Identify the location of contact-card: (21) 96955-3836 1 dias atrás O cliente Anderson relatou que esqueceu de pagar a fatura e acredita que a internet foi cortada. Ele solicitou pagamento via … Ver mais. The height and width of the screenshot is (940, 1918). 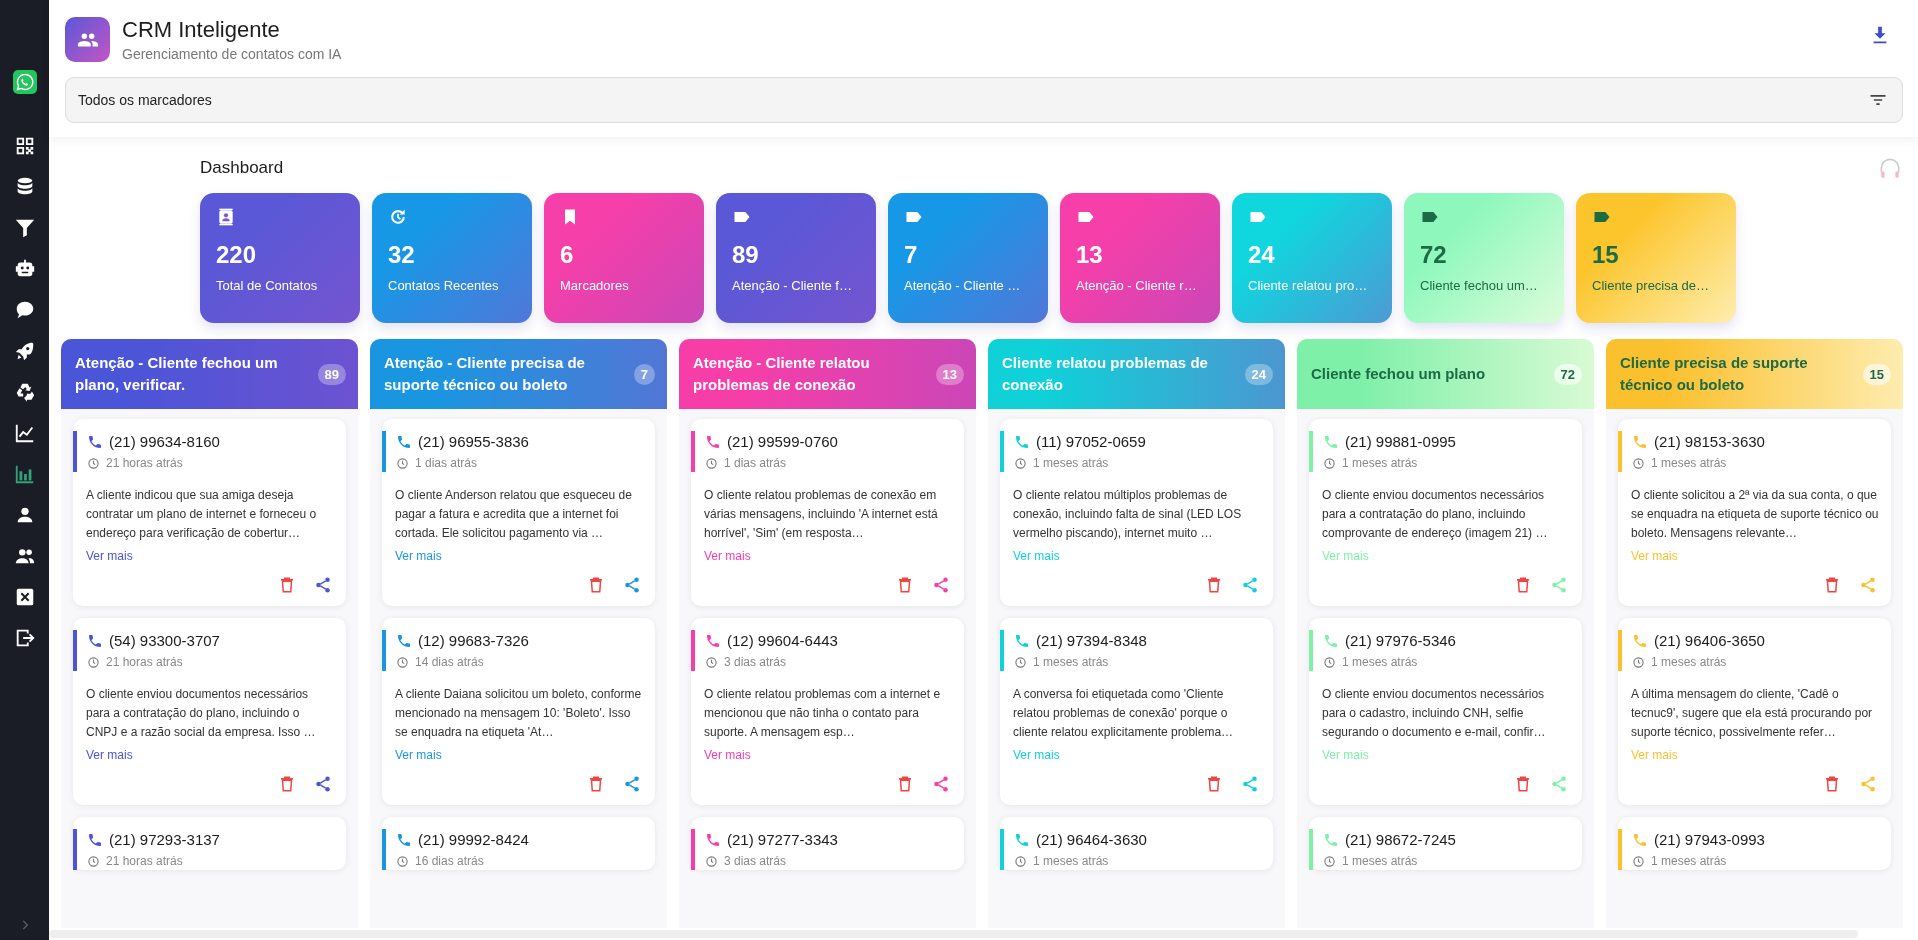
(518, 512).